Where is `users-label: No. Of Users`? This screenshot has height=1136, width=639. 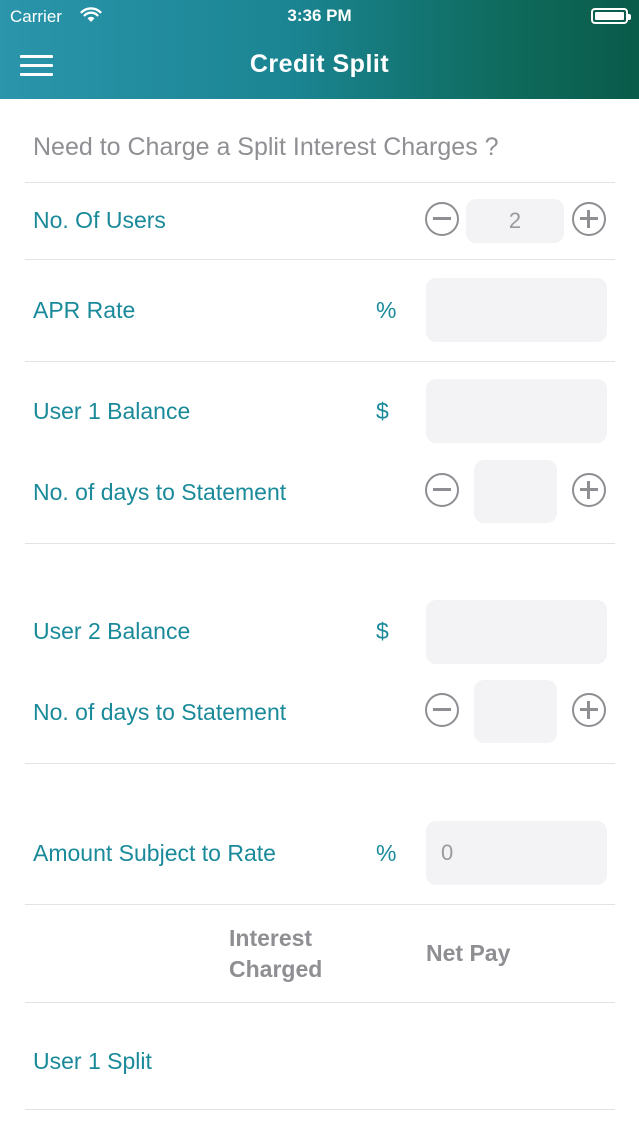 users-label: No. Of Users is located at coordinates (99, 220).